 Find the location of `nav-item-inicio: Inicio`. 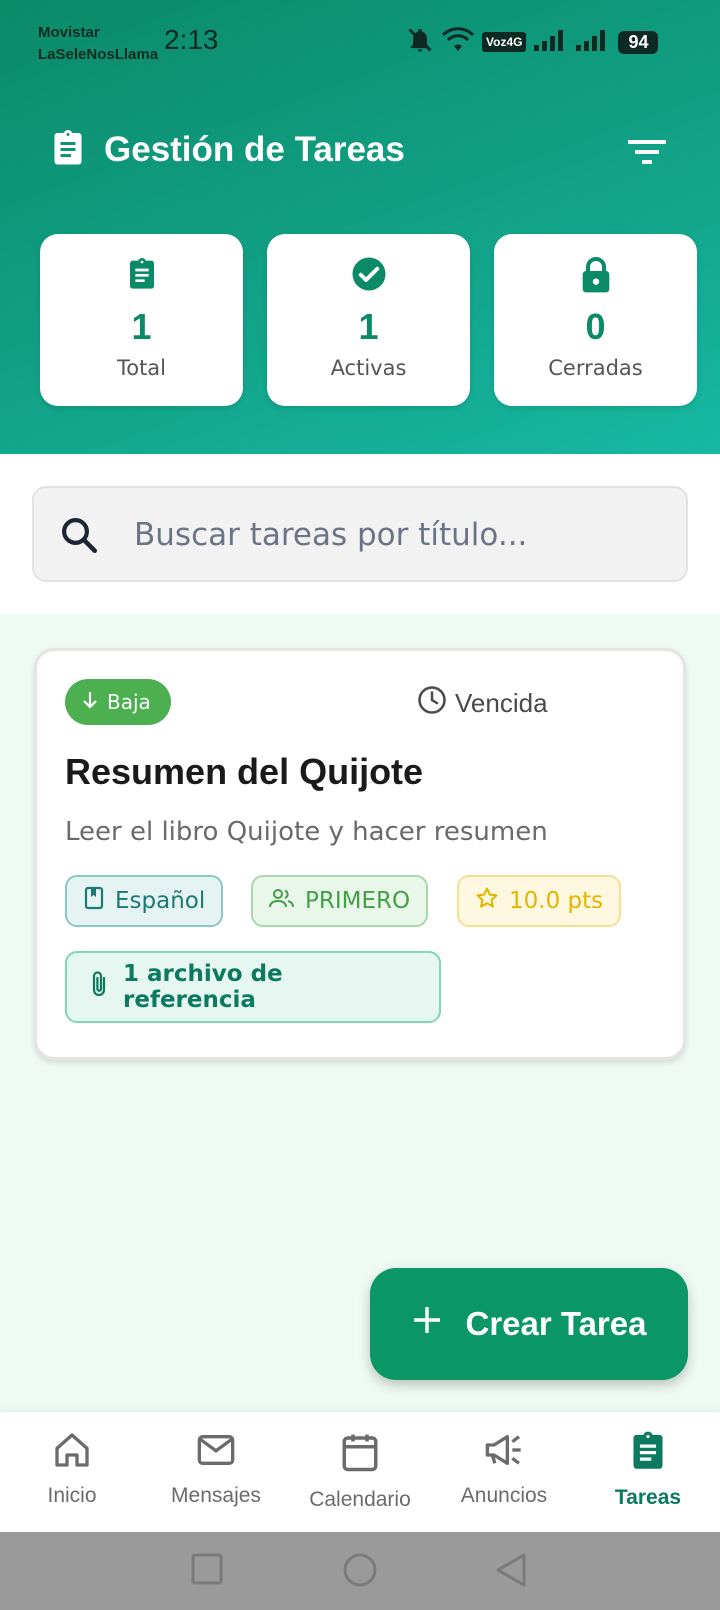

nav-item-inicio: Inicio is located at coordinates (72, 1469).